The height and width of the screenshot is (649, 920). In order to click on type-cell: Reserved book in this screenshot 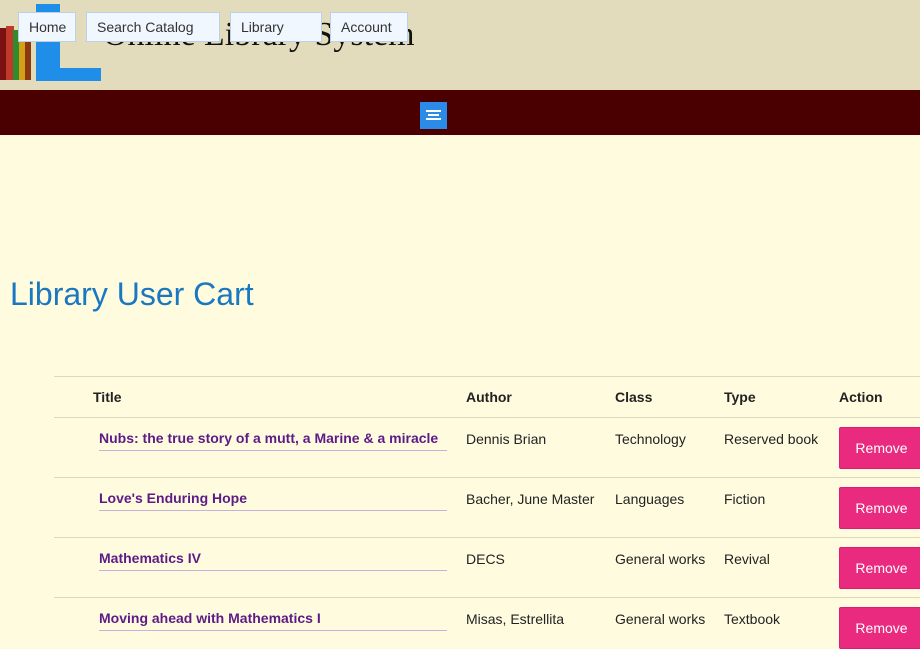, I will do `click(771, 439)`.